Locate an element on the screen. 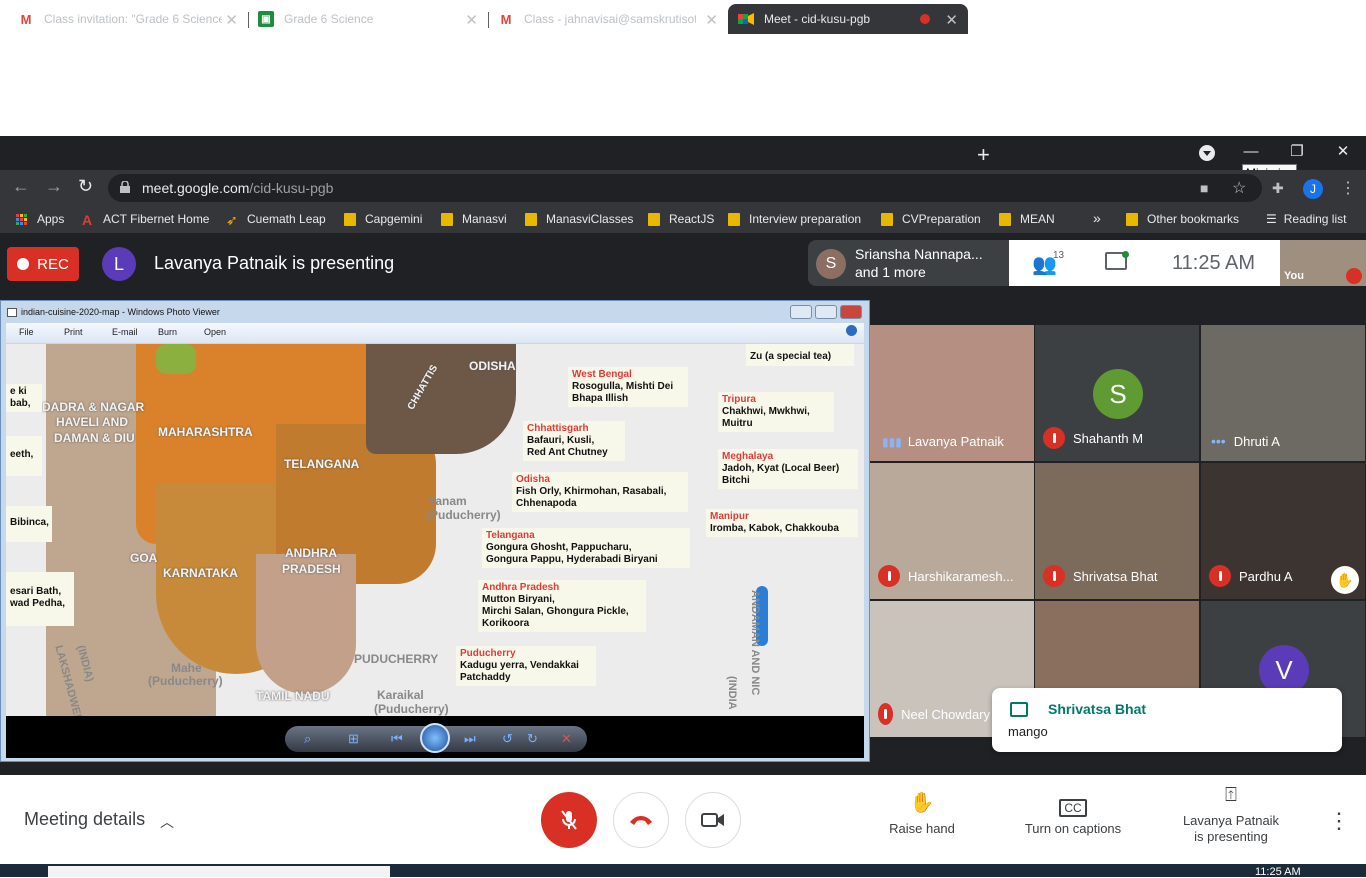  menu-open: Open is located at coordinates (215, 332).